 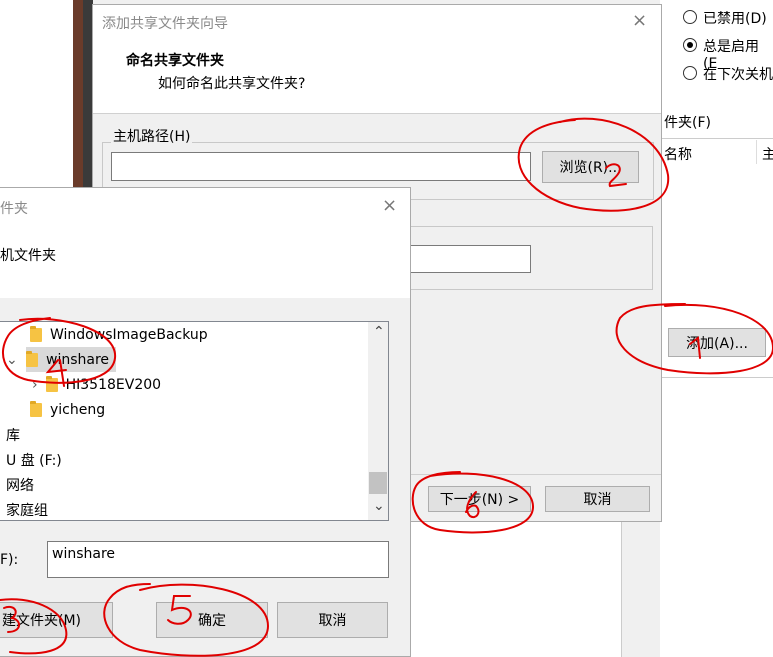 I want to click on annotation-circle-next, so click(x=473, y=502).